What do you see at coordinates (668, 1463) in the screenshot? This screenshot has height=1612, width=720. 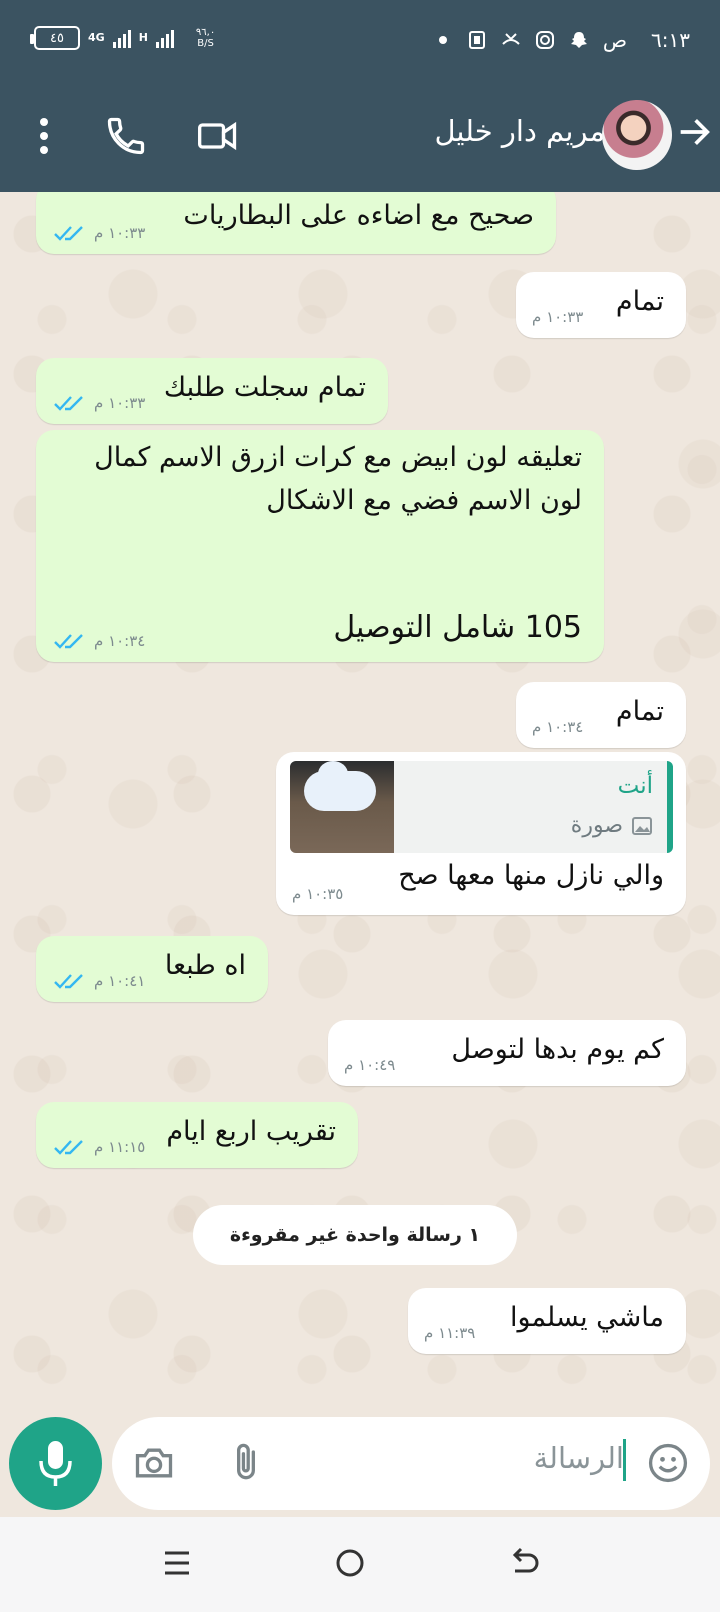 I see `emoji-icon` at bounding box center [668, 1463].